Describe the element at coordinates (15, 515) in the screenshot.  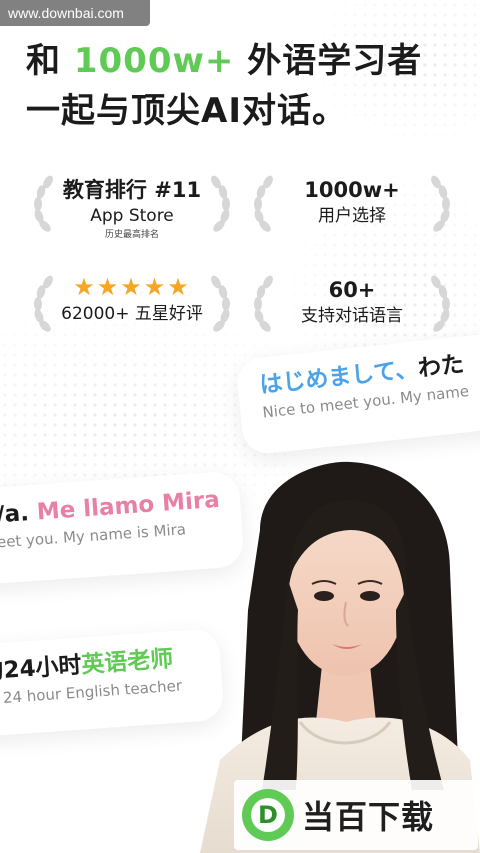
I see `spanish-phrase-dark: o/a.` at that location.